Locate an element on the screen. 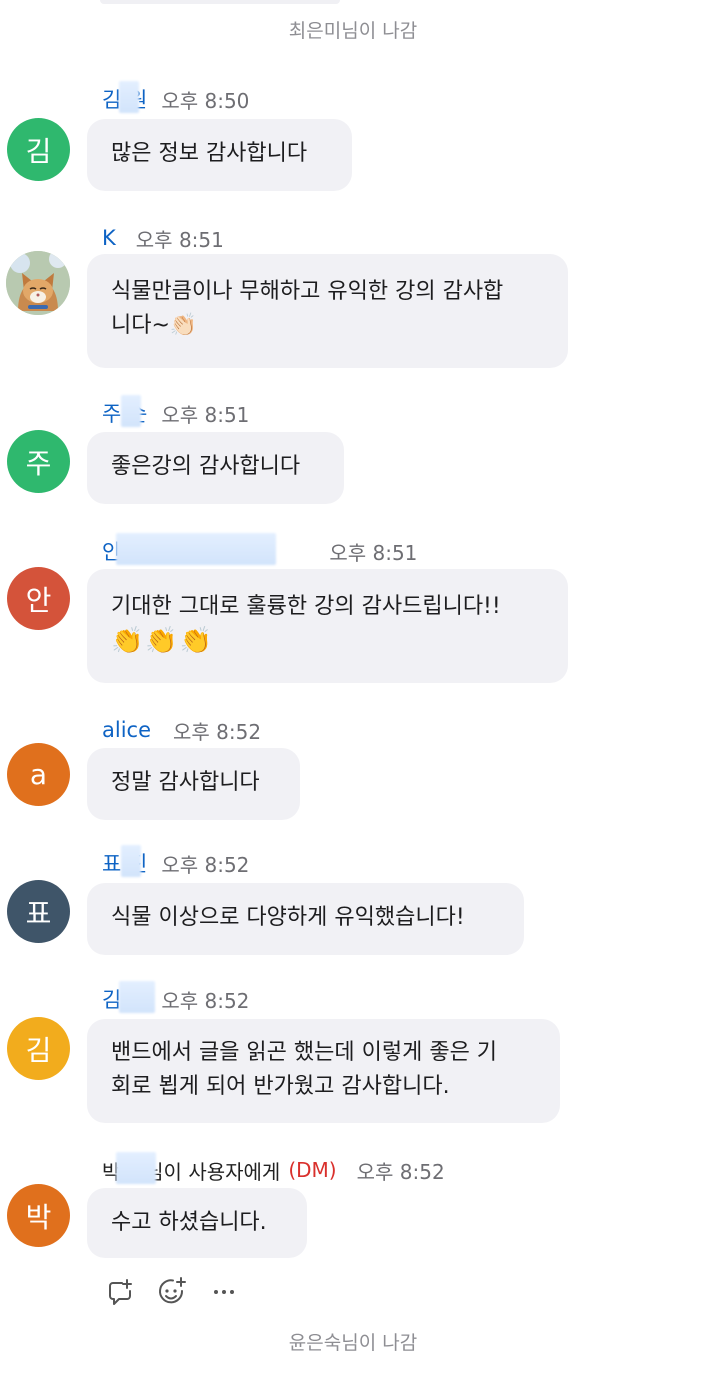 The image size is (706, 1378). message-bubble: 기대한 그대로 훌륭한 강의 감사드립니다!! 👏👏👏 is located at coordinates (327, 626).